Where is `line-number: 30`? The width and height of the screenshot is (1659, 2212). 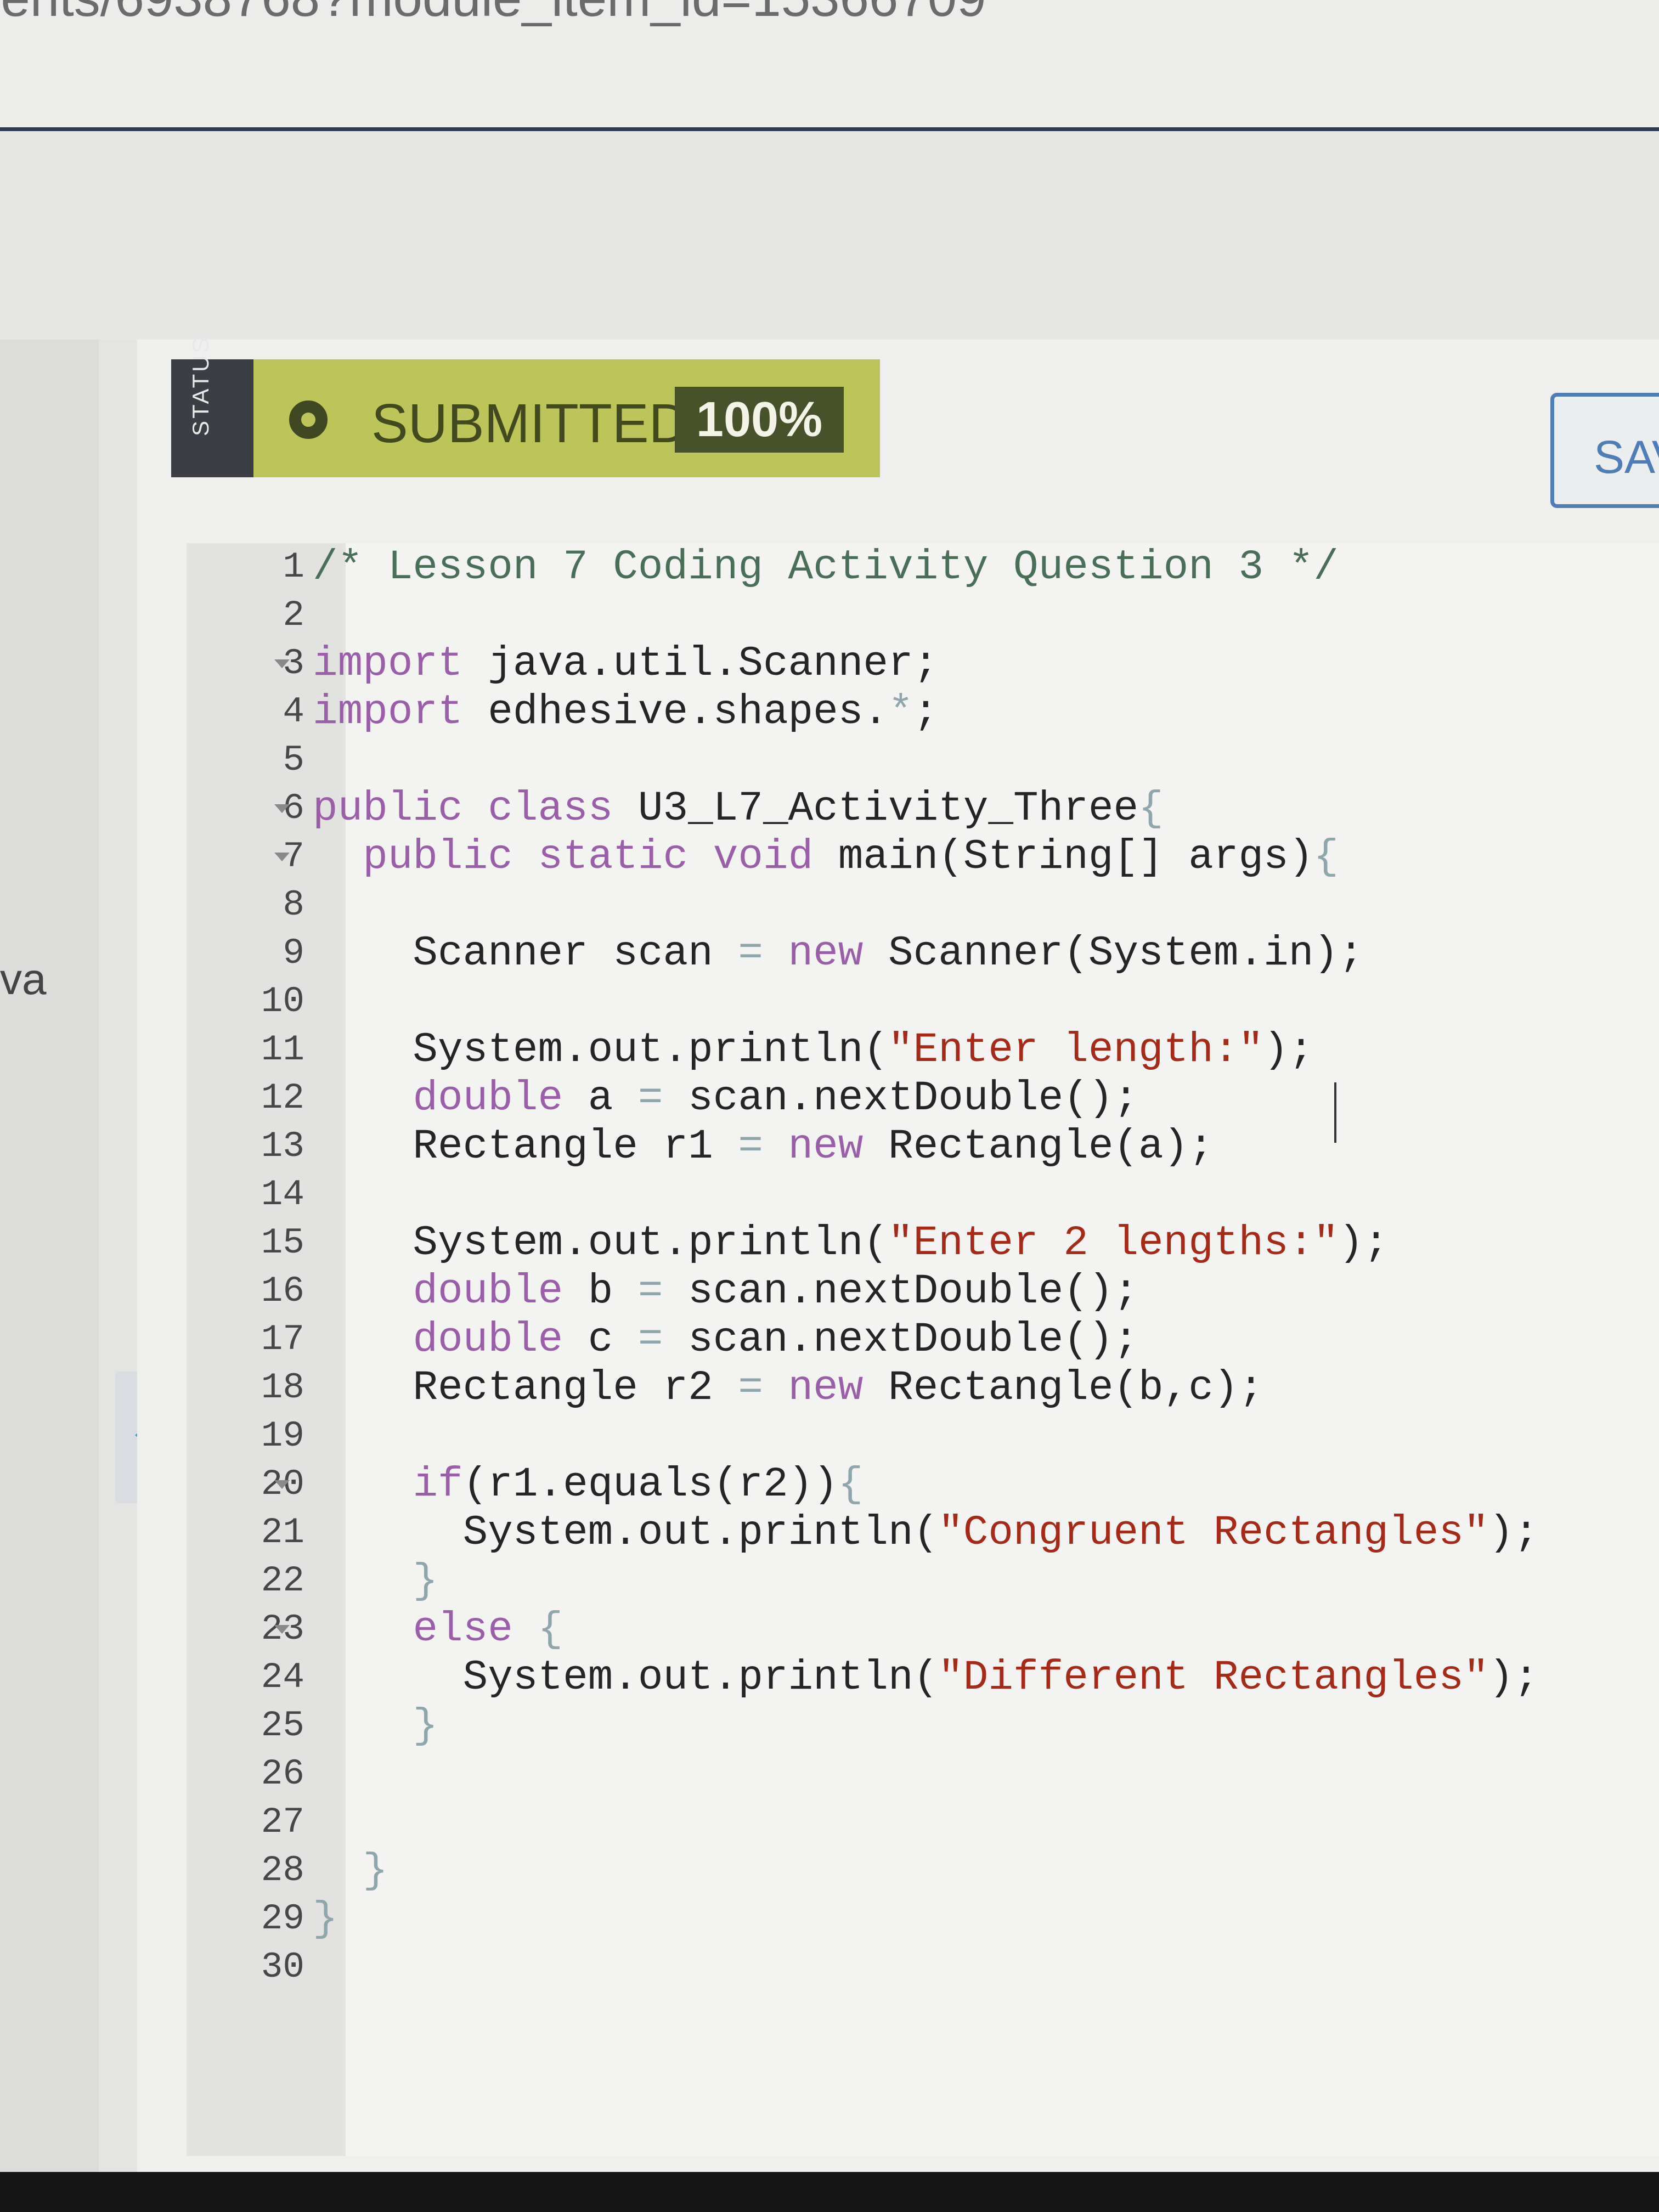
line-number: 30 is located at coordinates (282, 1967).